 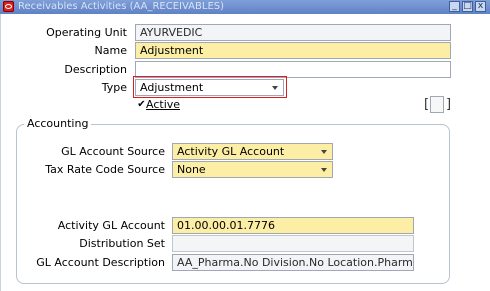 I want to click on type-label: Type, so click(x=114, y=87).